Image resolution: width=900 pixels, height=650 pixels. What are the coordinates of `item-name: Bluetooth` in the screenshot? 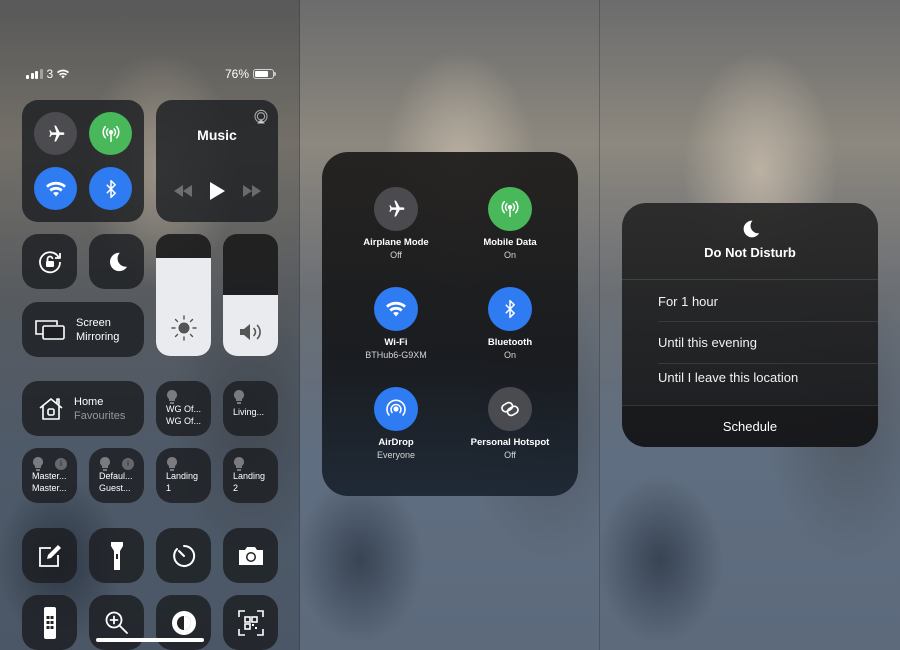 It's located at (510, 342).